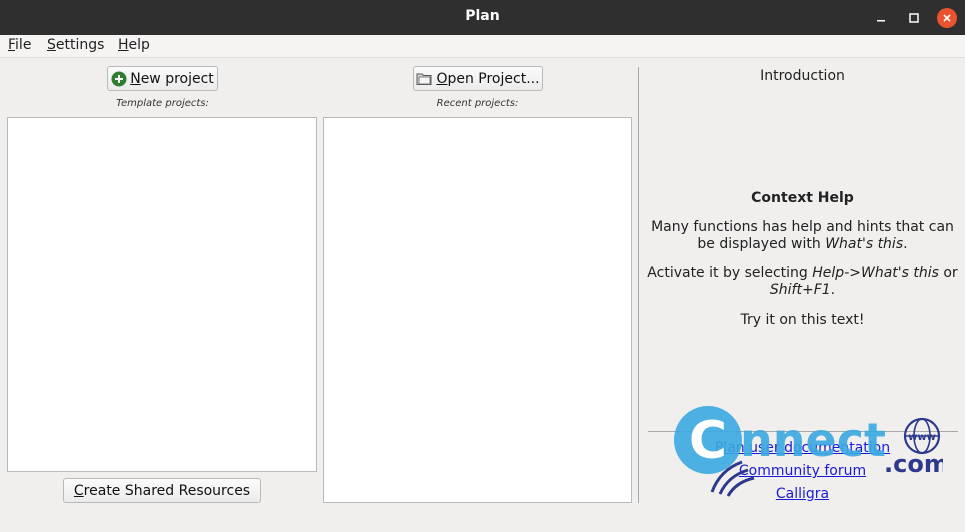 Image resolution: width=965 pixels, height=532 pixels. What do you see at coordinates (477, 103) in the screenshot?
I see `recent-projects-label: Recent projects:` at bounding box center [477, 103].